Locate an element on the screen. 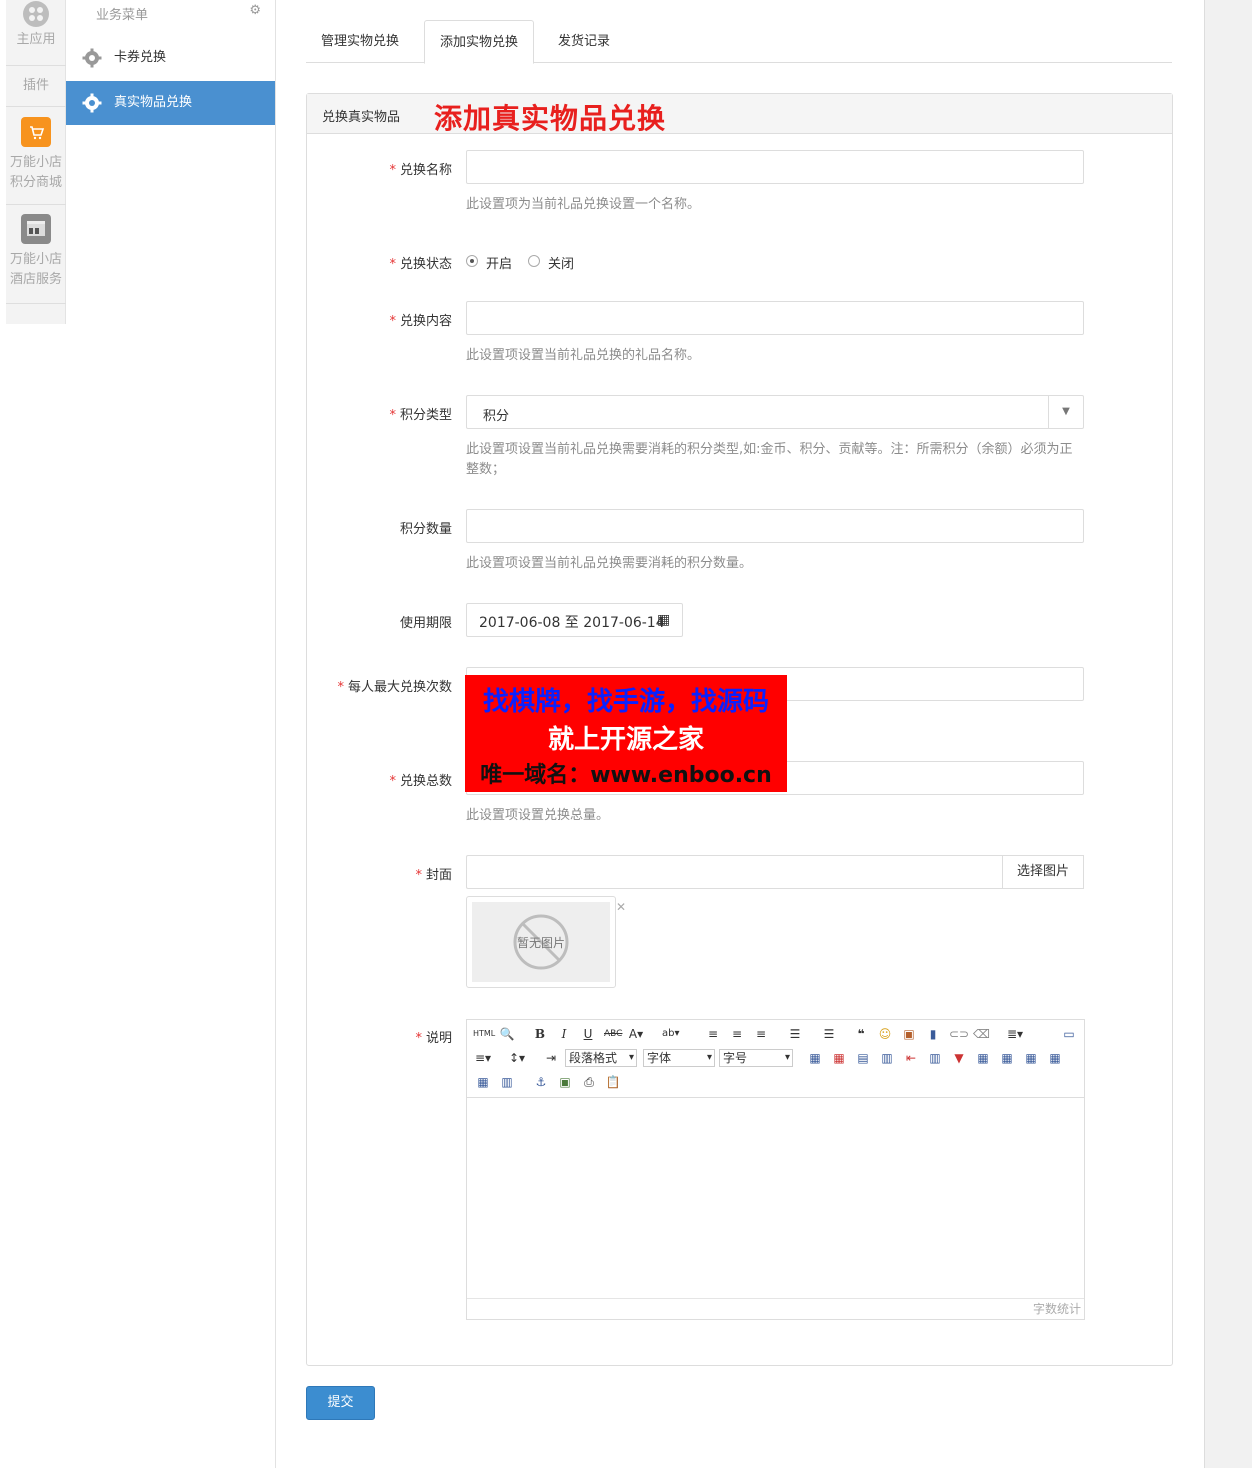  rail-item-shop-points: 万能小店 积分商城 is located at coordinates (36, 155).